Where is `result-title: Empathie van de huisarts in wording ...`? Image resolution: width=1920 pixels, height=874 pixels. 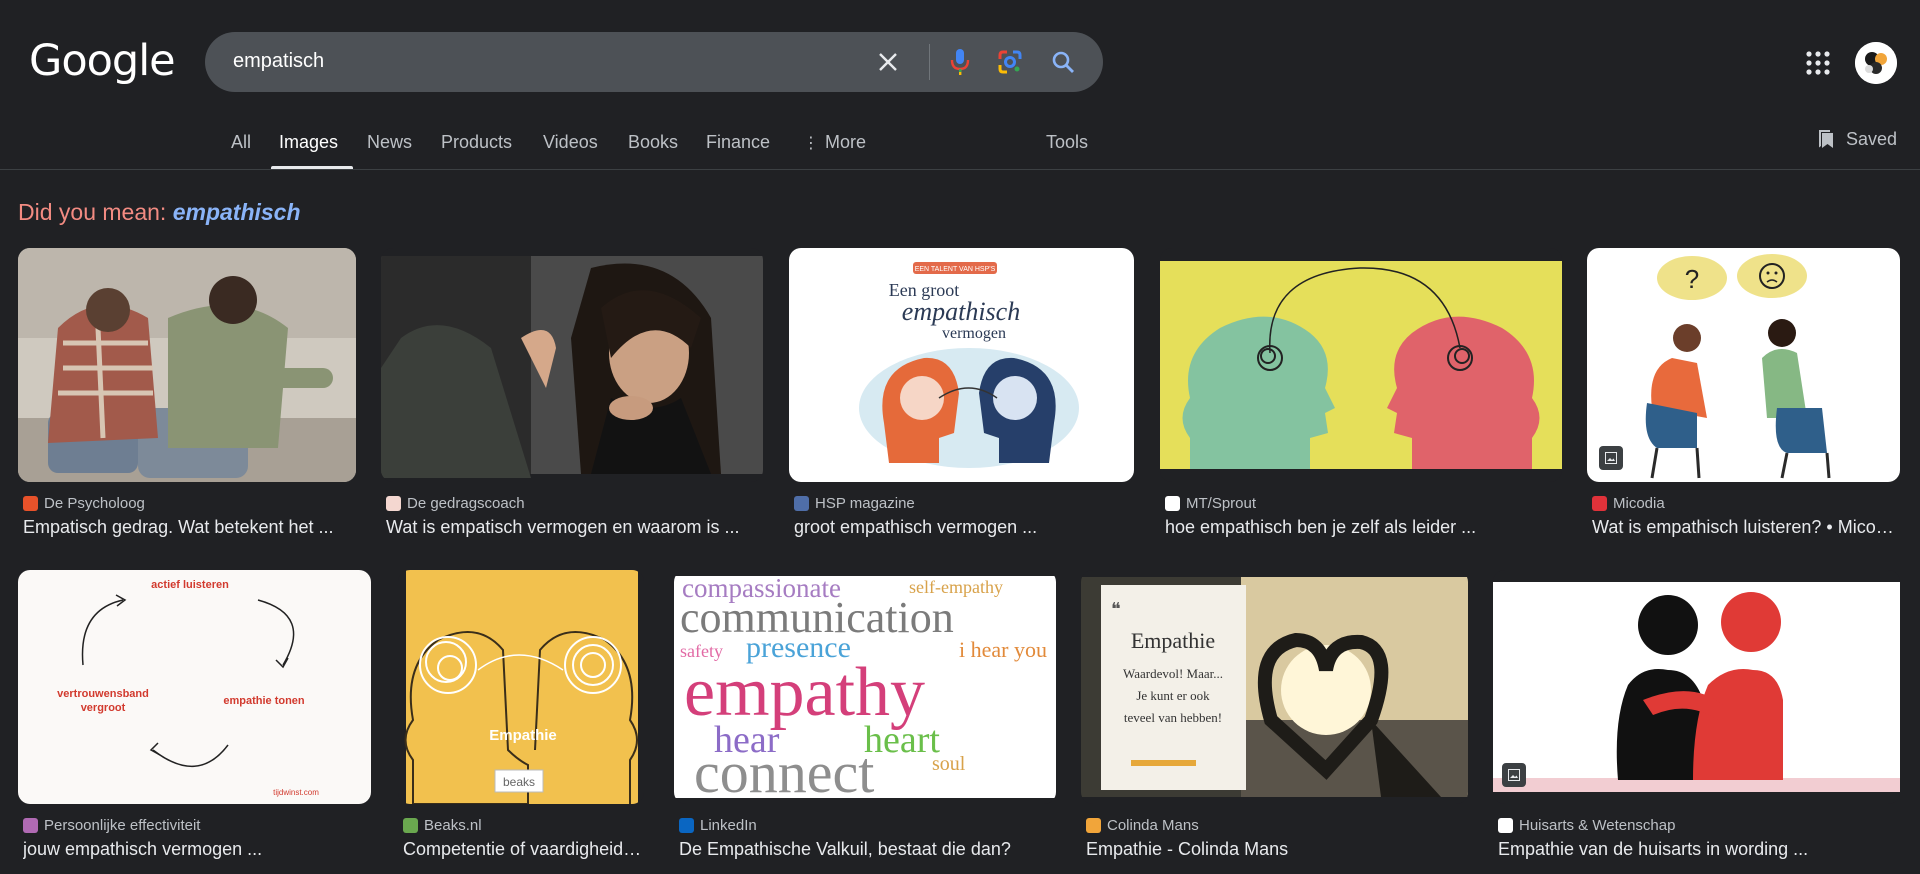
result-title: Empathie van de huisarts in wording ... is located at coordinates (1698, 849).